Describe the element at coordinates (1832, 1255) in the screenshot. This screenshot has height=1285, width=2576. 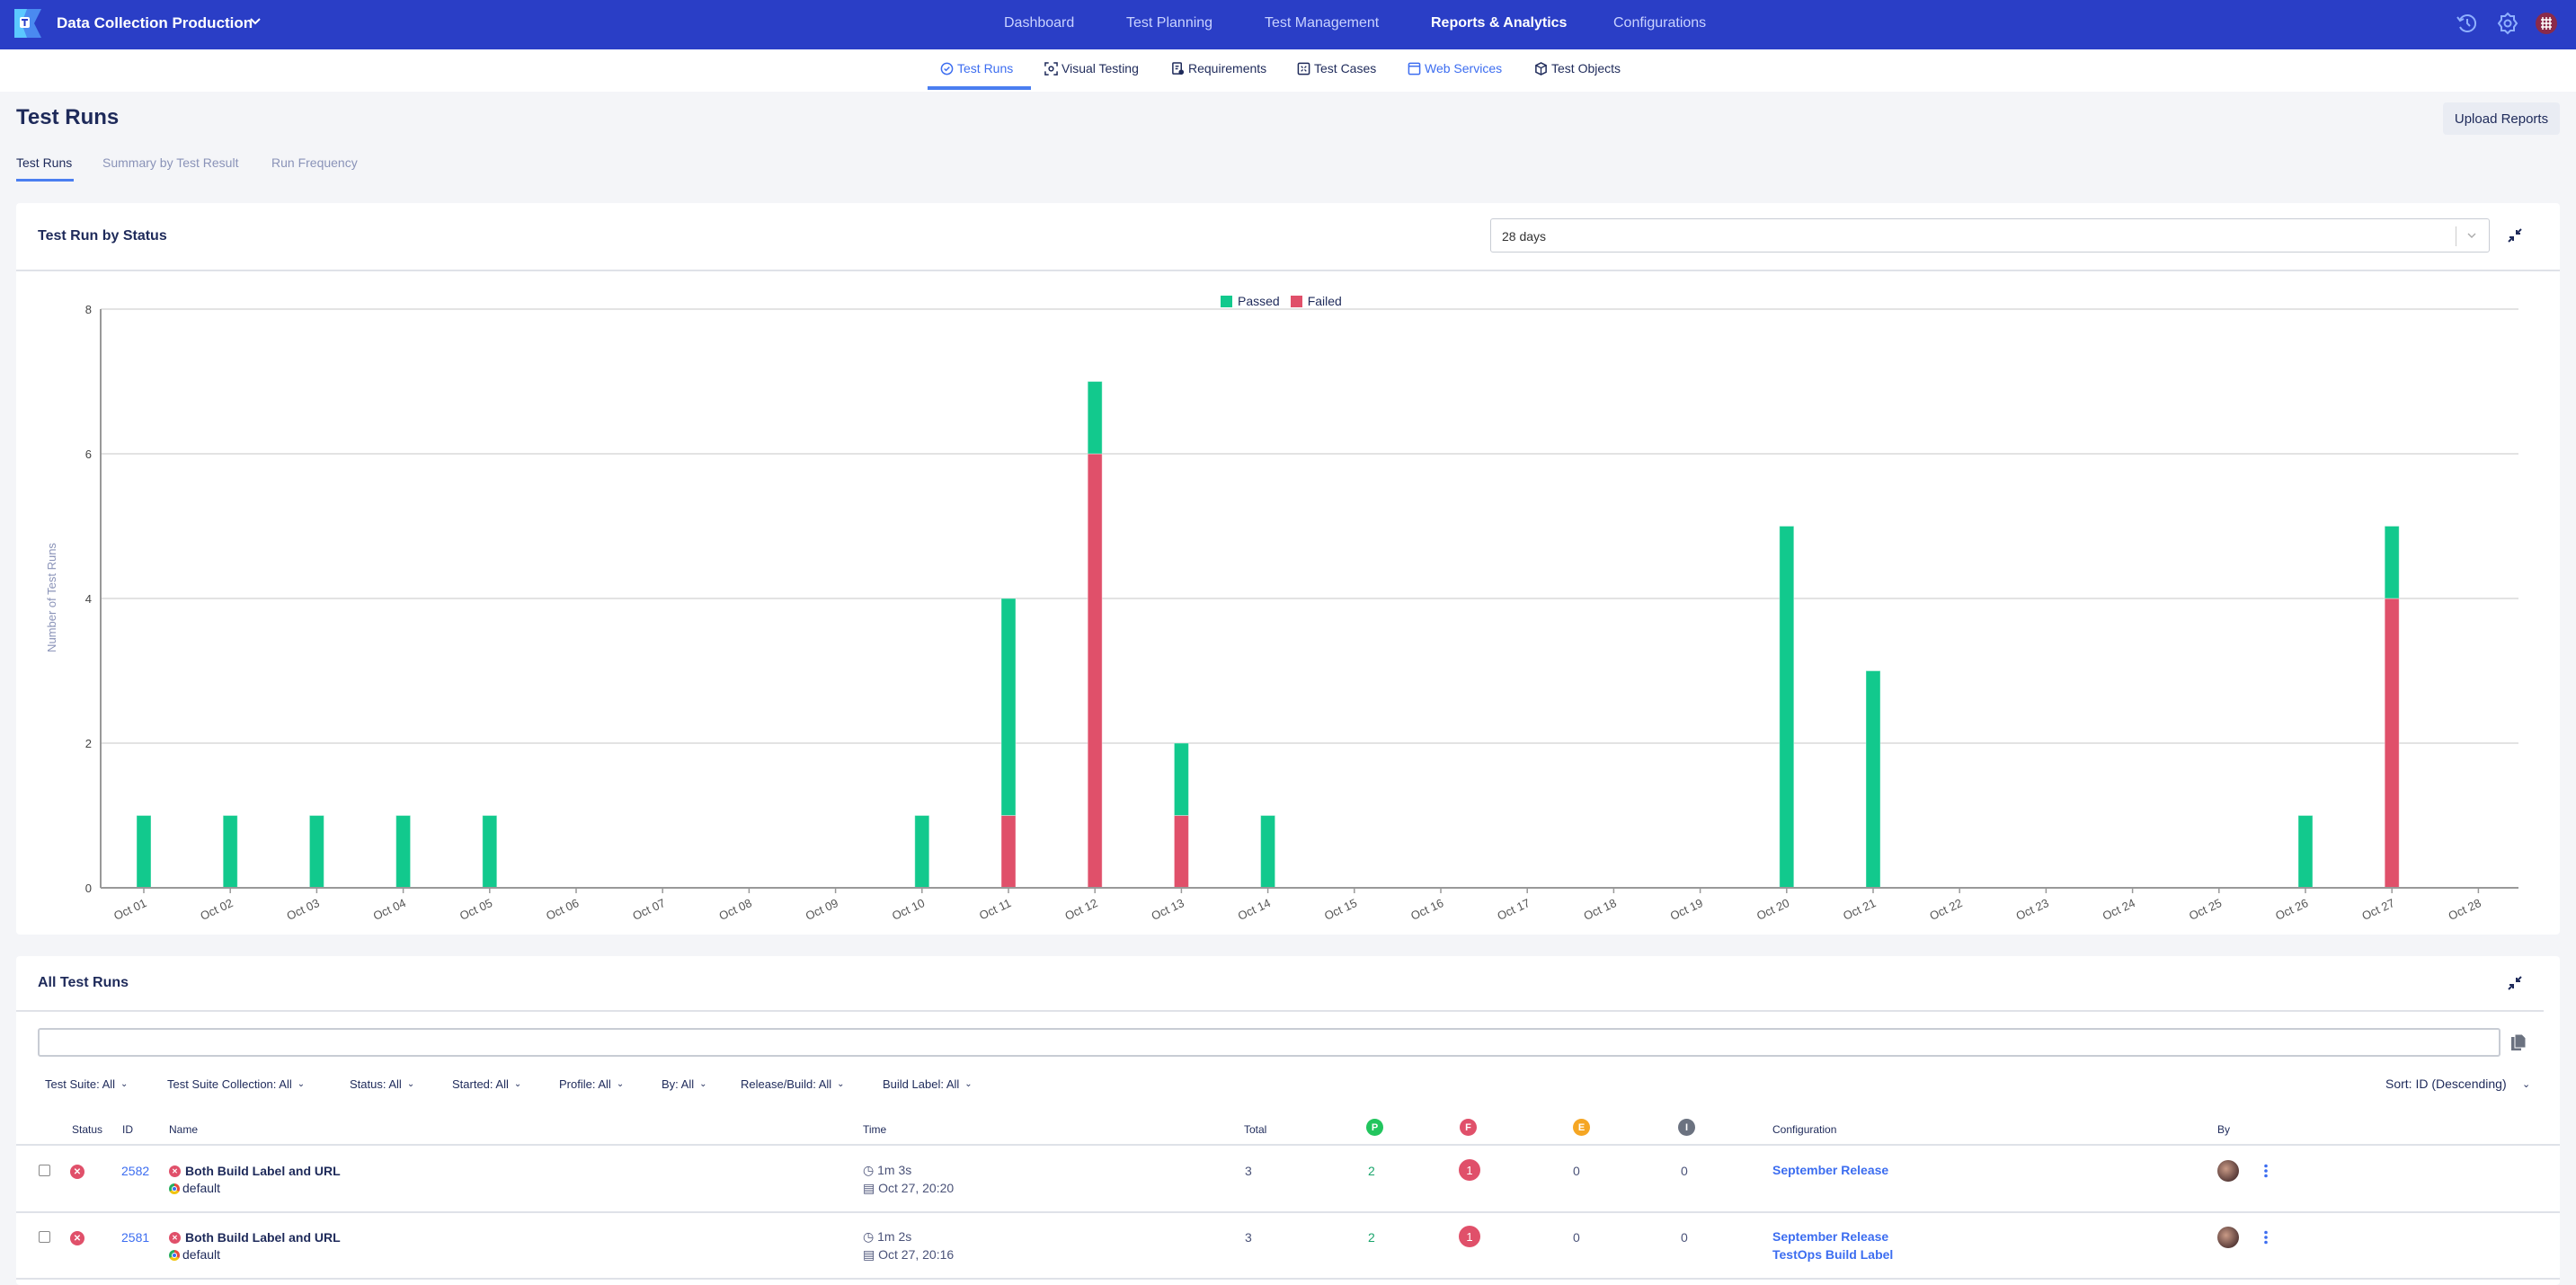
I see `build-label-link: TestOps Build Label` at that location.